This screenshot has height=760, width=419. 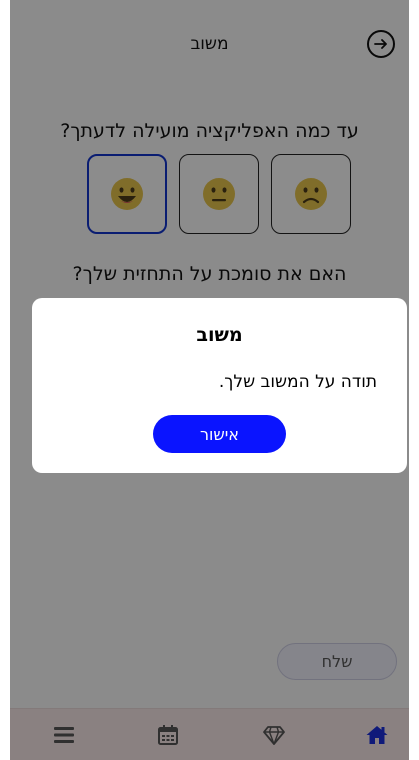 What do you see at coordinates (219, 335) in the screenshot?
I see `dialog-title: משוב` at bounding box center [219, 335].